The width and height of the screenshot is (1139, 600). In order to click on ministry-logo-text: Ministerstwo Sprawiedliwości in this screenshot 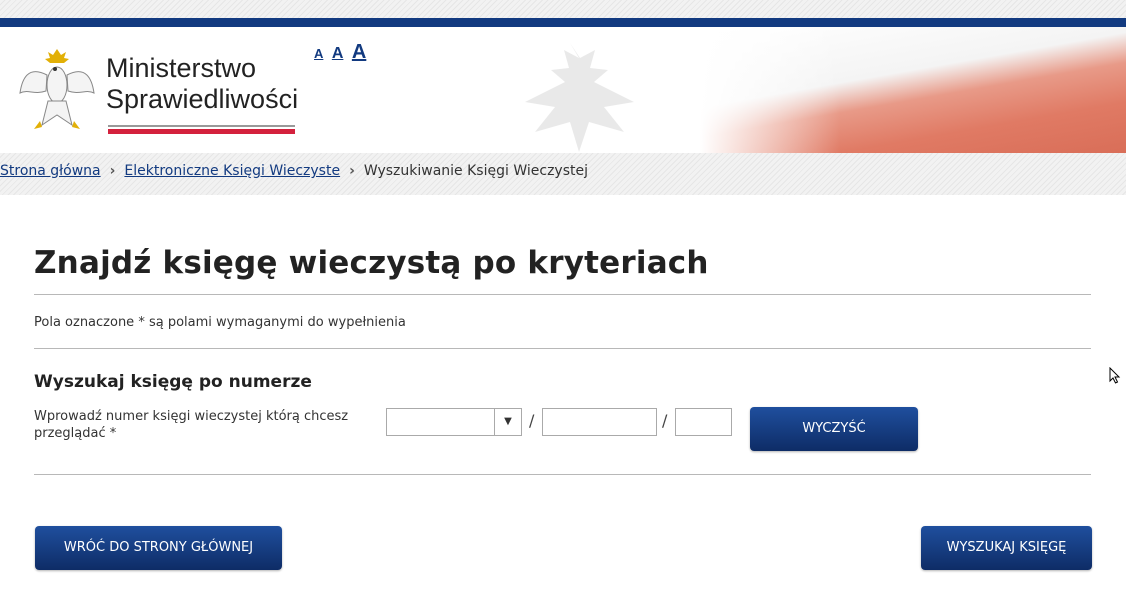, I will do `click(202, 84)`.